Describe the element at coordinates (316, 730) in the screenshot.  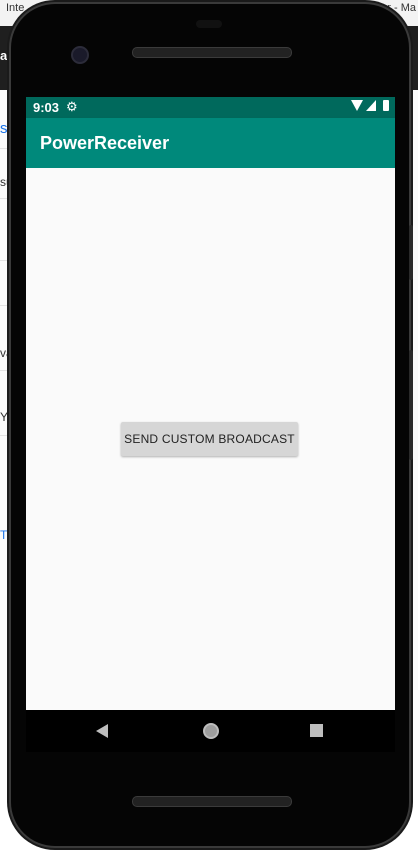
I see `recent-square-icon` at that location.